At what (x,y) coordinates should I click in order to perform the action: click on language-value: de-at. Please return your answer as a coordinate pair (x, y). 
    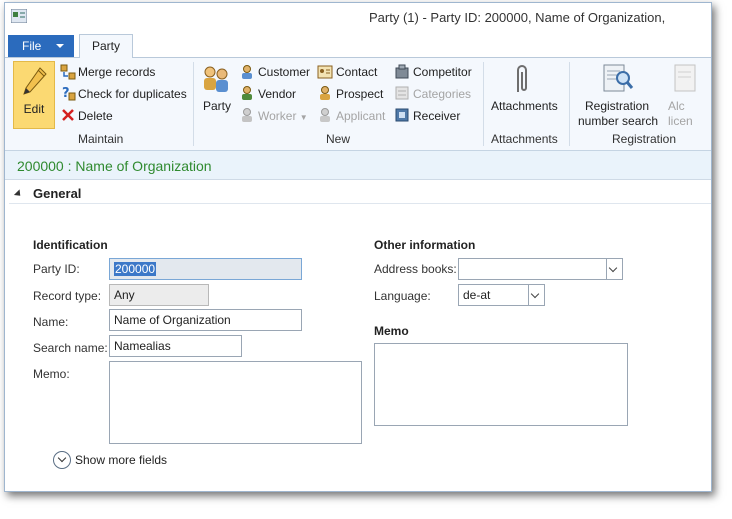
    Looking at the image, I should click on (477, 295).